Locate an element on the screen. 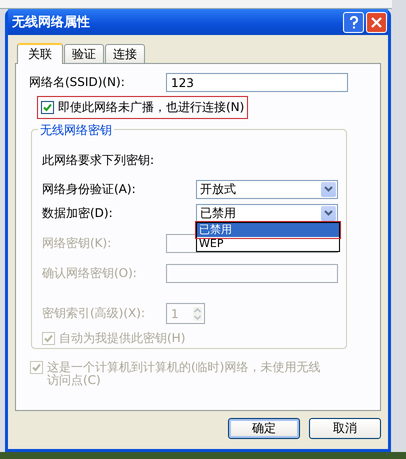  checkbox-label: 这是一个计算机到计算机的(临时)网络，未使用无线访问点(C) is located at coordinates (184, 374).